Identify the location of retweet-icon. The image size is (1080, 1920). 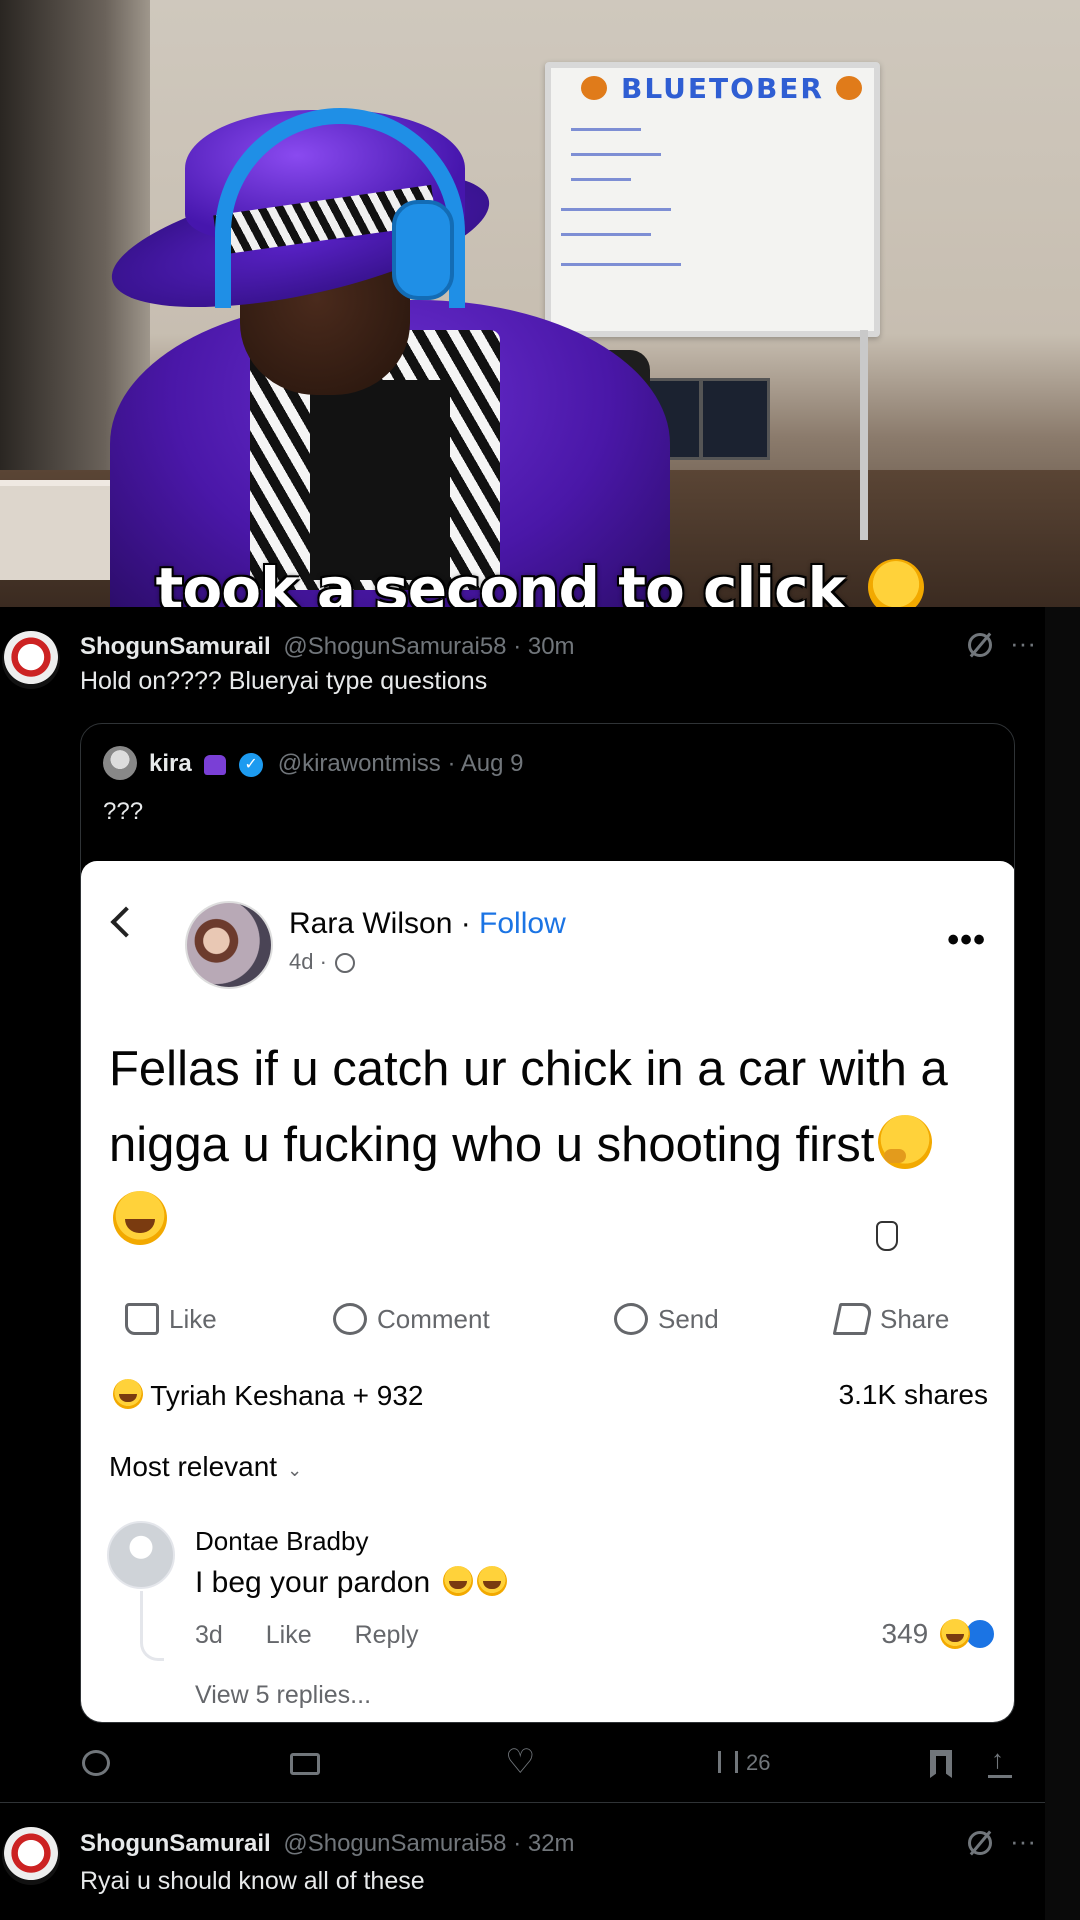
(305, 1764).